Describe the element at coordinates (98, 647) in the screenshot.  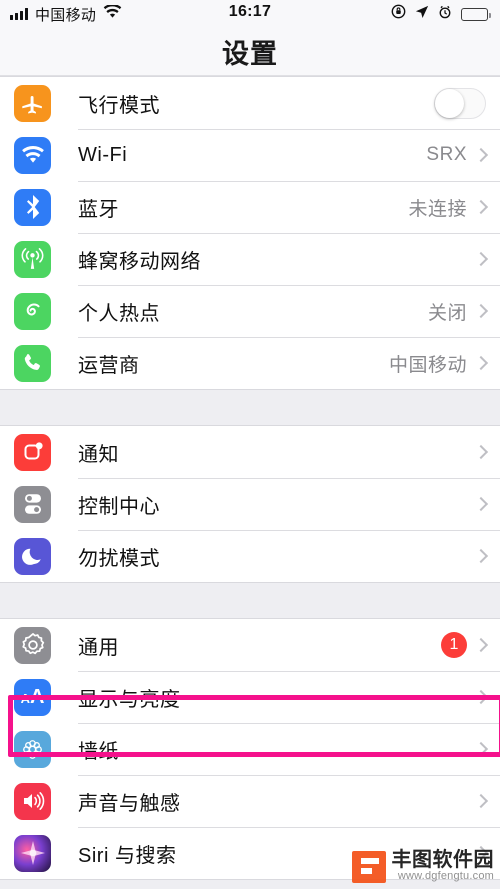
I see `row-label: 通用` at that location.